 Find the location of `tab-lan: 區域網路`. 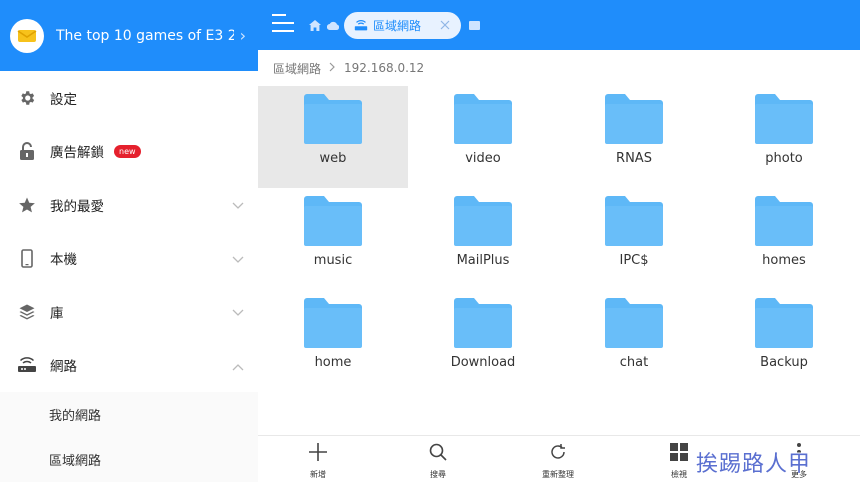

tab-lan: 區域網路 is located at coordinates (403, 25).